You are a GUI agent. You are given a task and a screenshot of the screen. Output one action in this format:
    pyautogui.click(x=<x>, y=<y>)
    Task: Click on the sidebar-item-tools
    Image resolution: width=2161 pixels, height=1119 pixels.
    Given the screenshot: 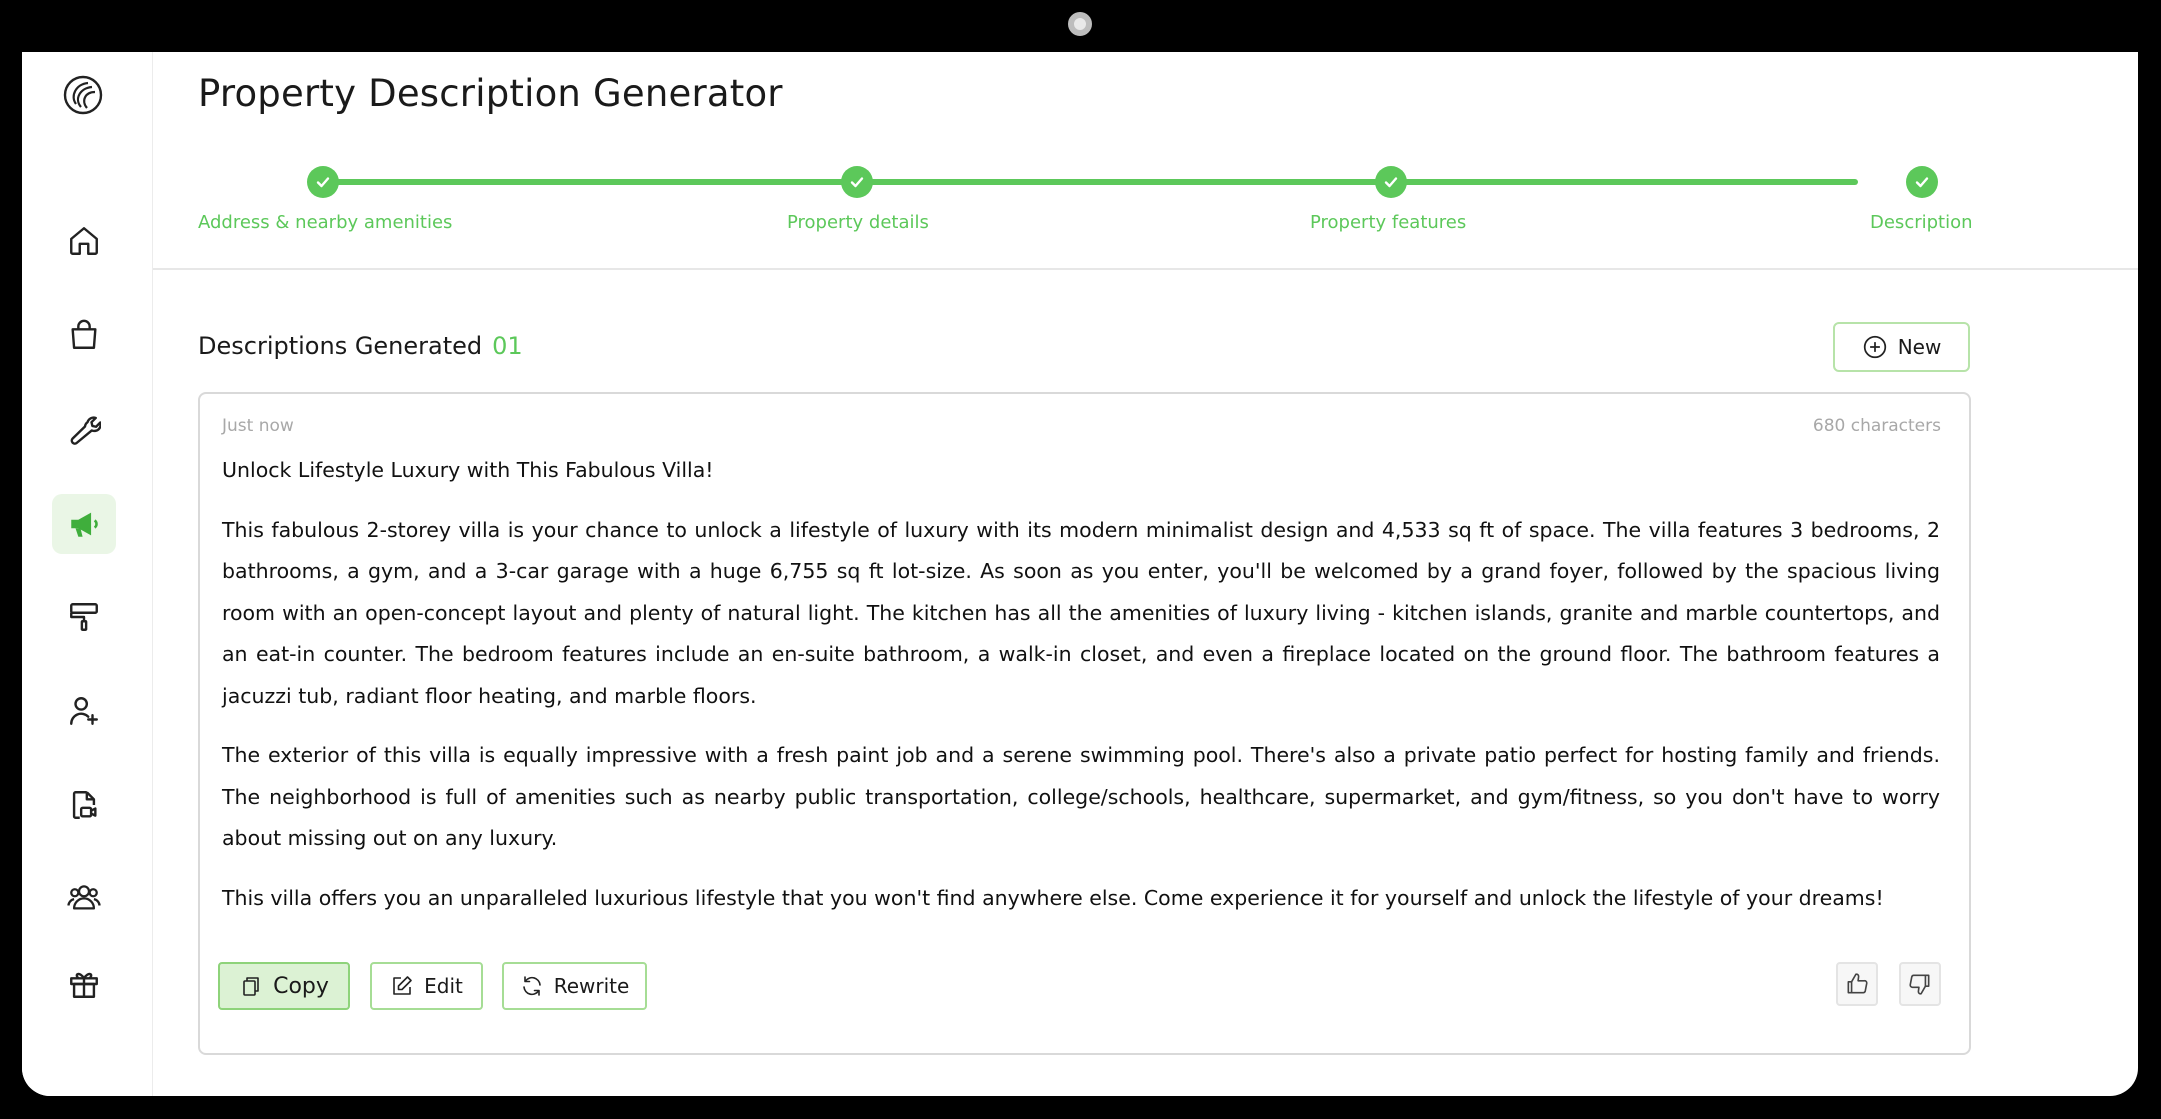 What is the action you would take?
    pyautogui.click(x=84, y=430)
    